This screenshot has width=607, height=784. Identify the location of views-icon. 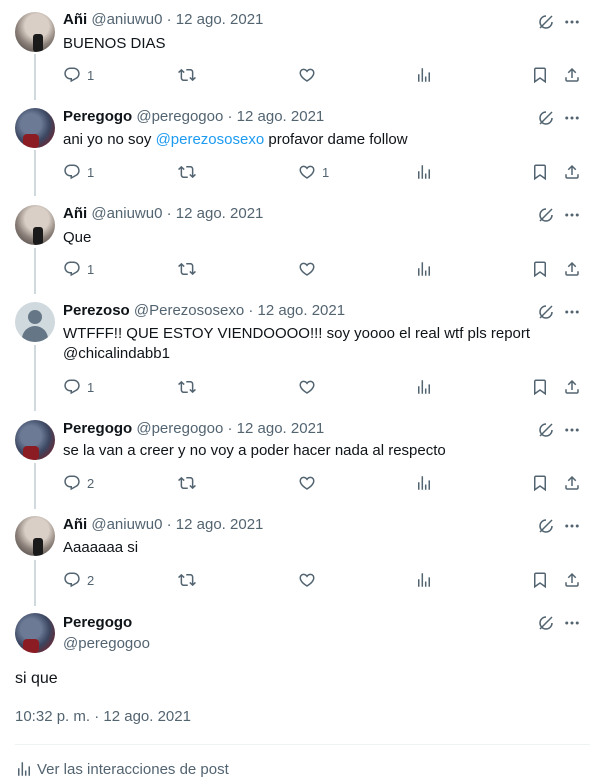
(424, 172).